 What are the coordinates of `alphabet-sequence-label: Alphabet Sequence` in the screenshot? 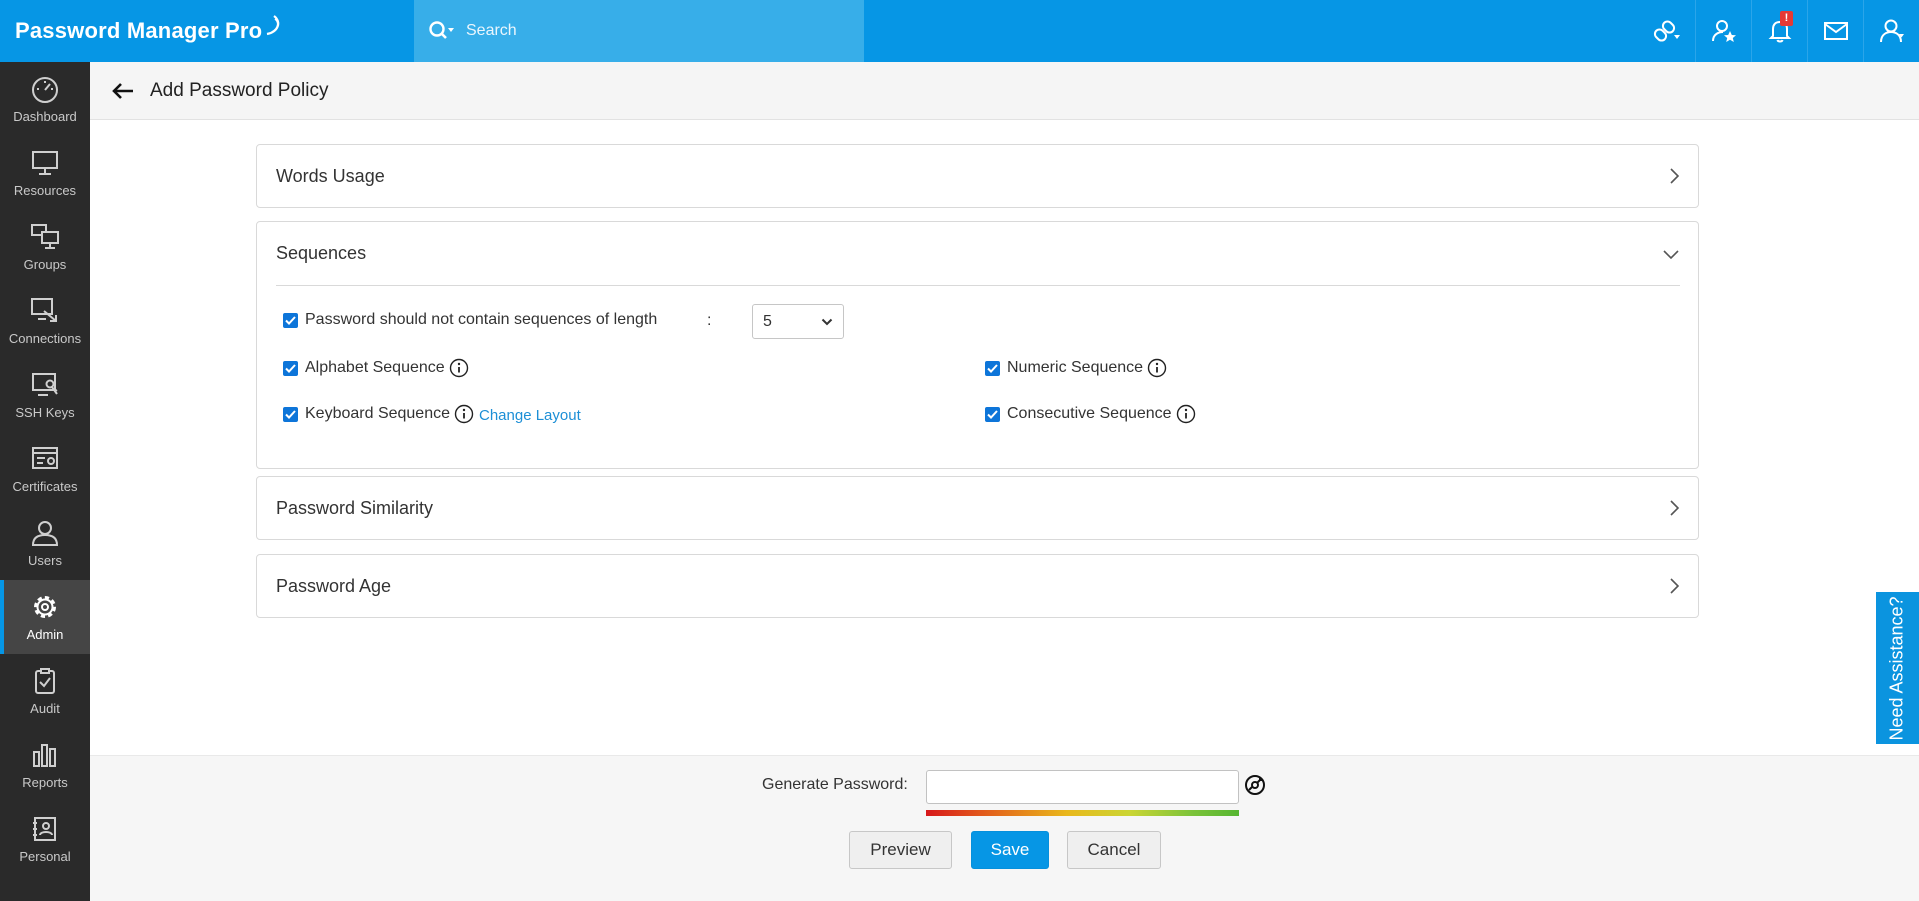 It's located at (375, 367).